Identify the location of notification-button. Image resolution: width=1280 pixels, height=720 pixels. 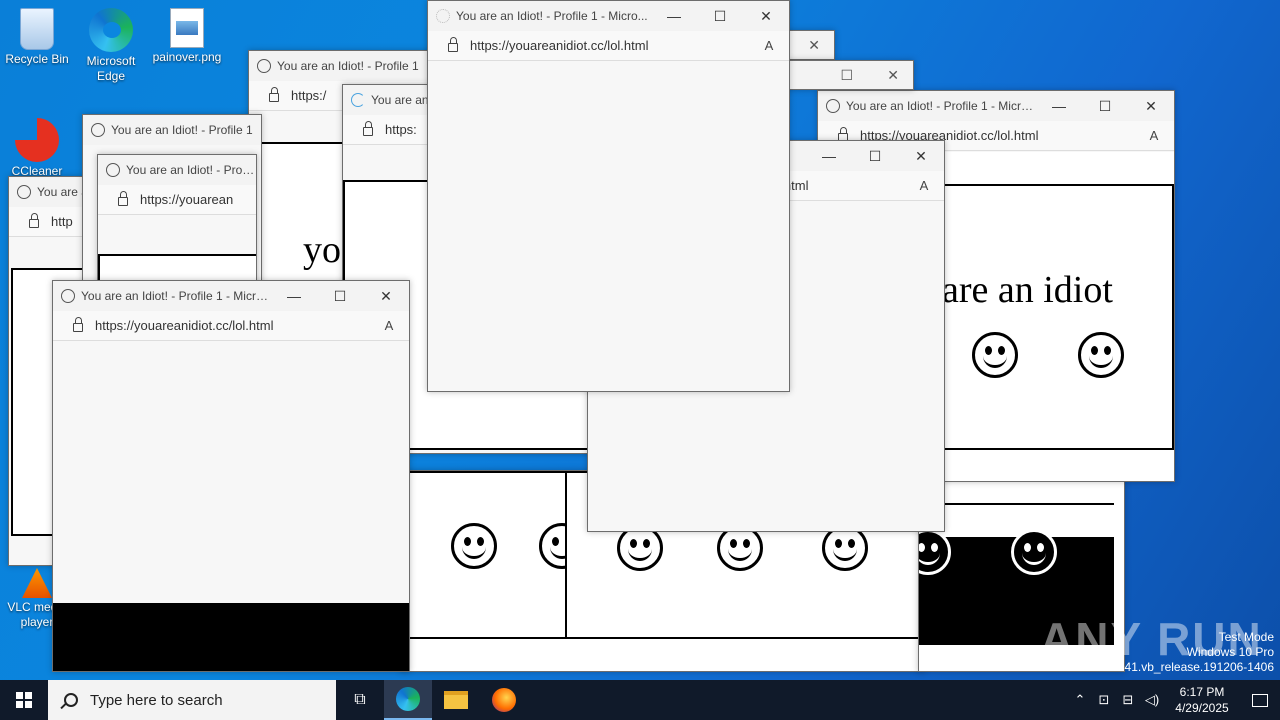
(1260, 700).